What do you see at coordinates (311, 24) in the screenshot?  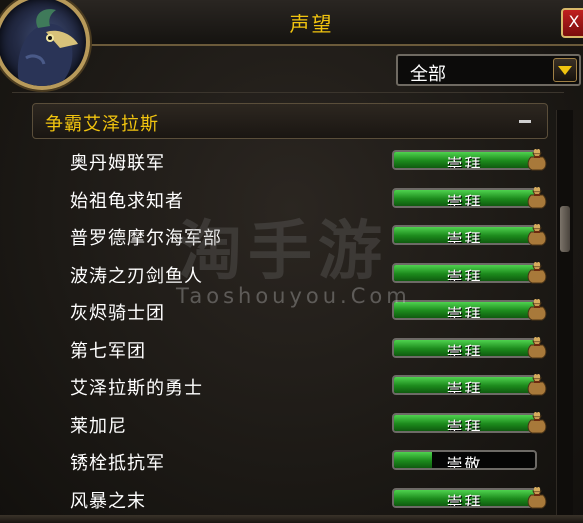 I see `window-title: 声望` at bounding box center [311, 24].